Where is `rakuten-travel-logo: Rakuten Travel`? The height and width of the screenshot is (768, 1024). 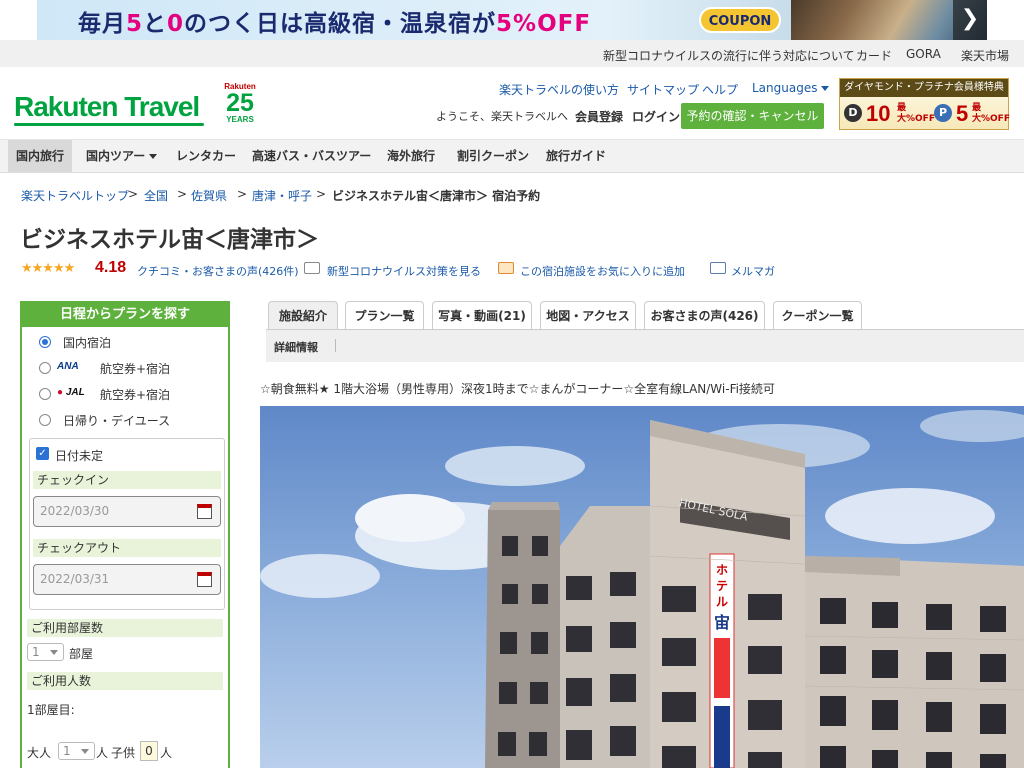
rakuten-travel-logo: Rakuten Travel is located at coordinates (107, 107).